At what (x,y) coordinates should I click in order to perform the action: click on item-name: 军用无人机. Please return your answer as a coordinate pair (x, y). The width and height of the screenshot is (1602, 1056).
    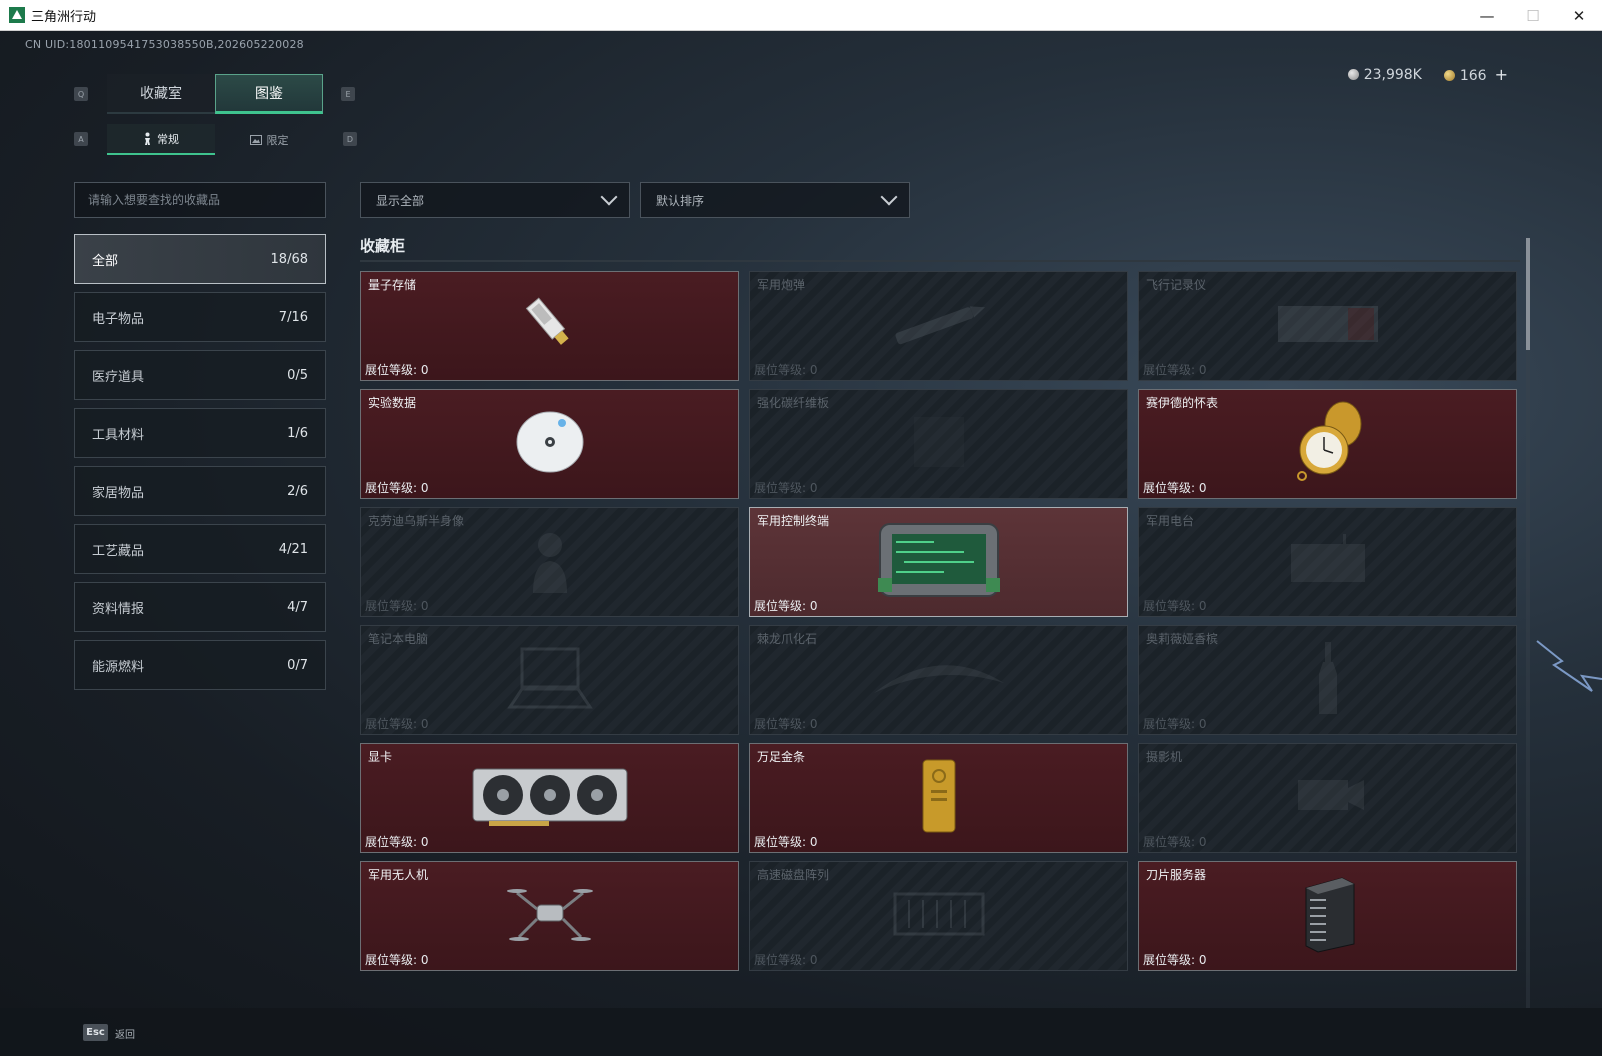
    Looking at the image, I should click on (398, 875).